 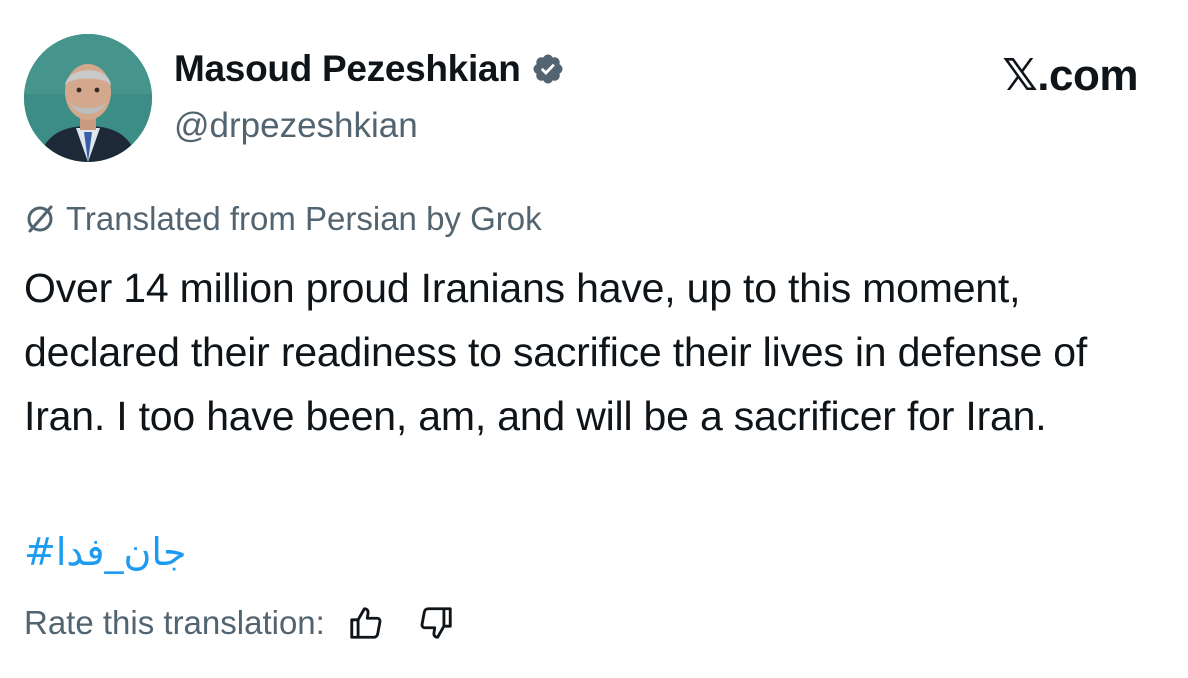 I want to click on author-handle: @drpezeshkian, so click(x=296, y=126).